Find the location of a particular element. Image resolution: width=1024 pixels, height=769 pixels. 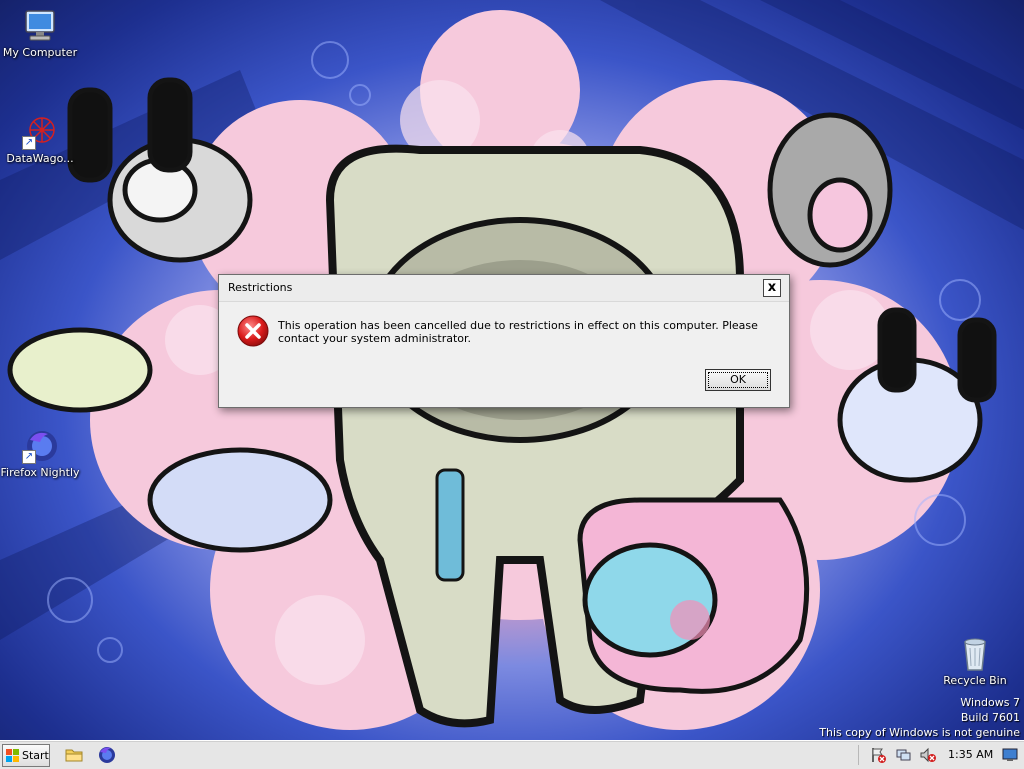

network-icon is located at coordinates (904, 755).